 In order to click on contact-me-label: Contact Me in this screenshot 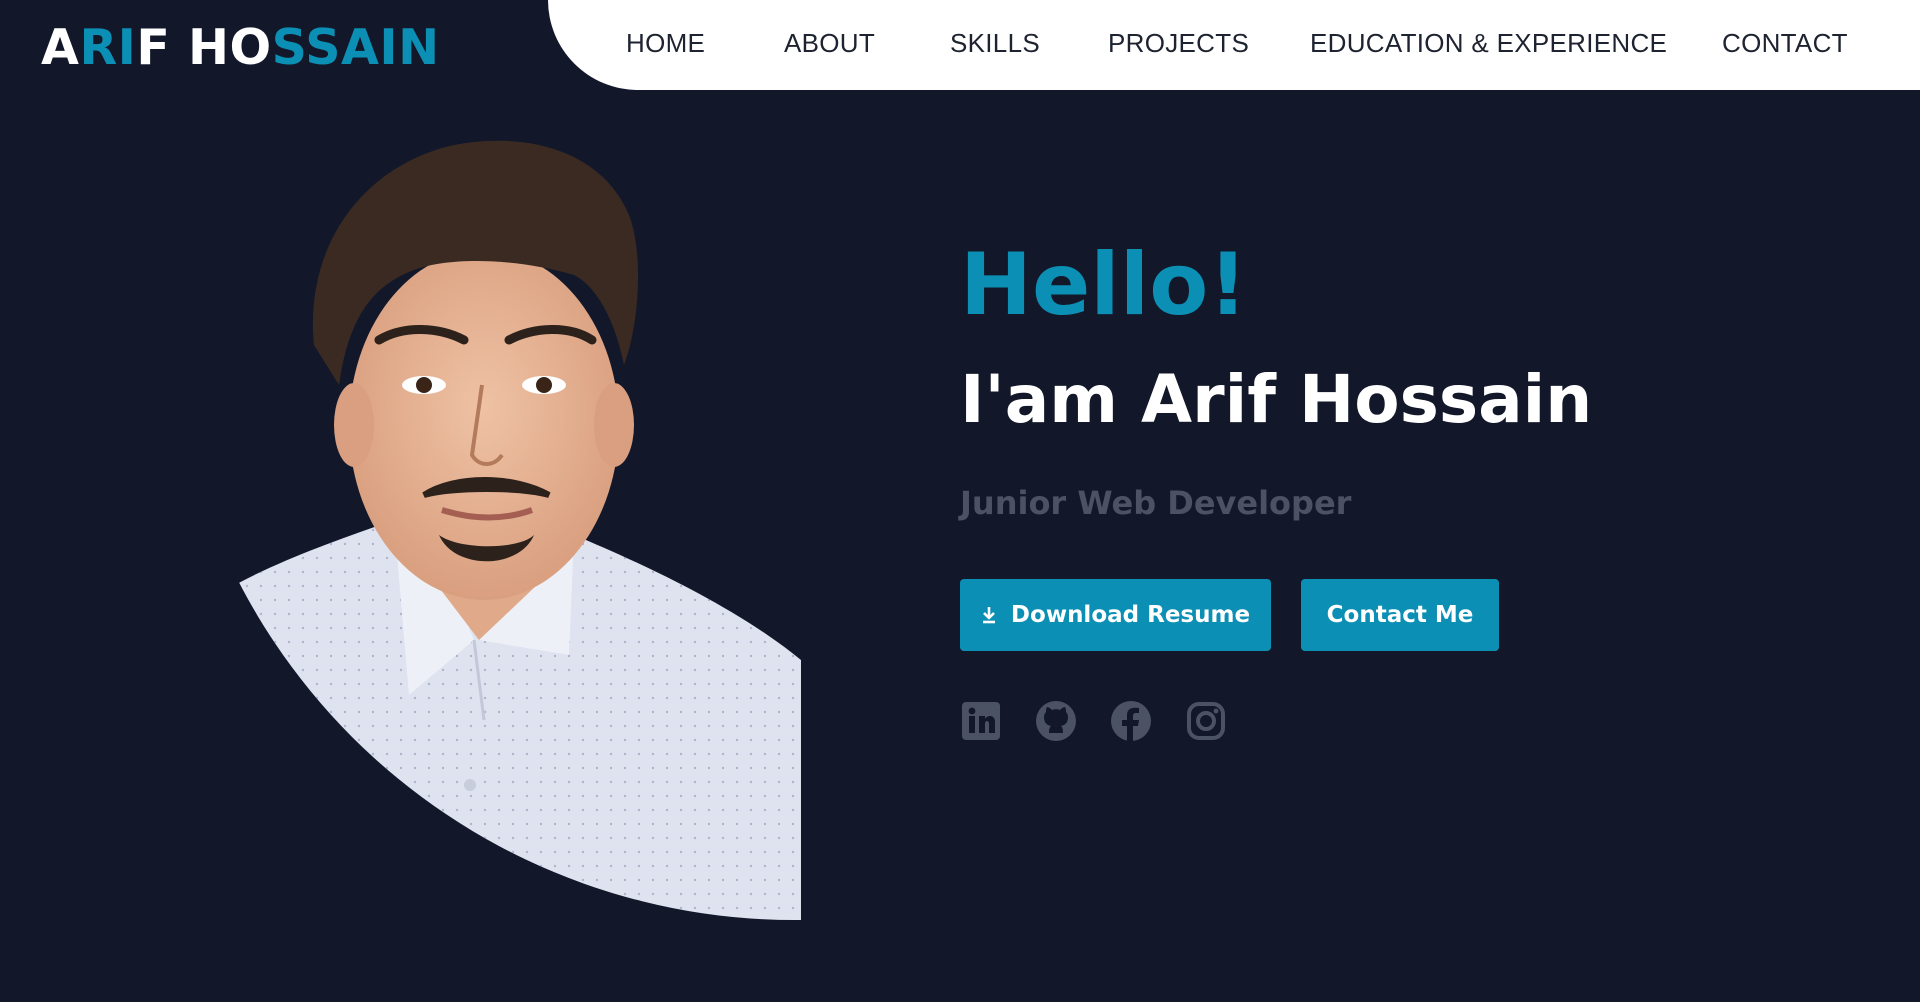, I will do `click(1400, 615)`.